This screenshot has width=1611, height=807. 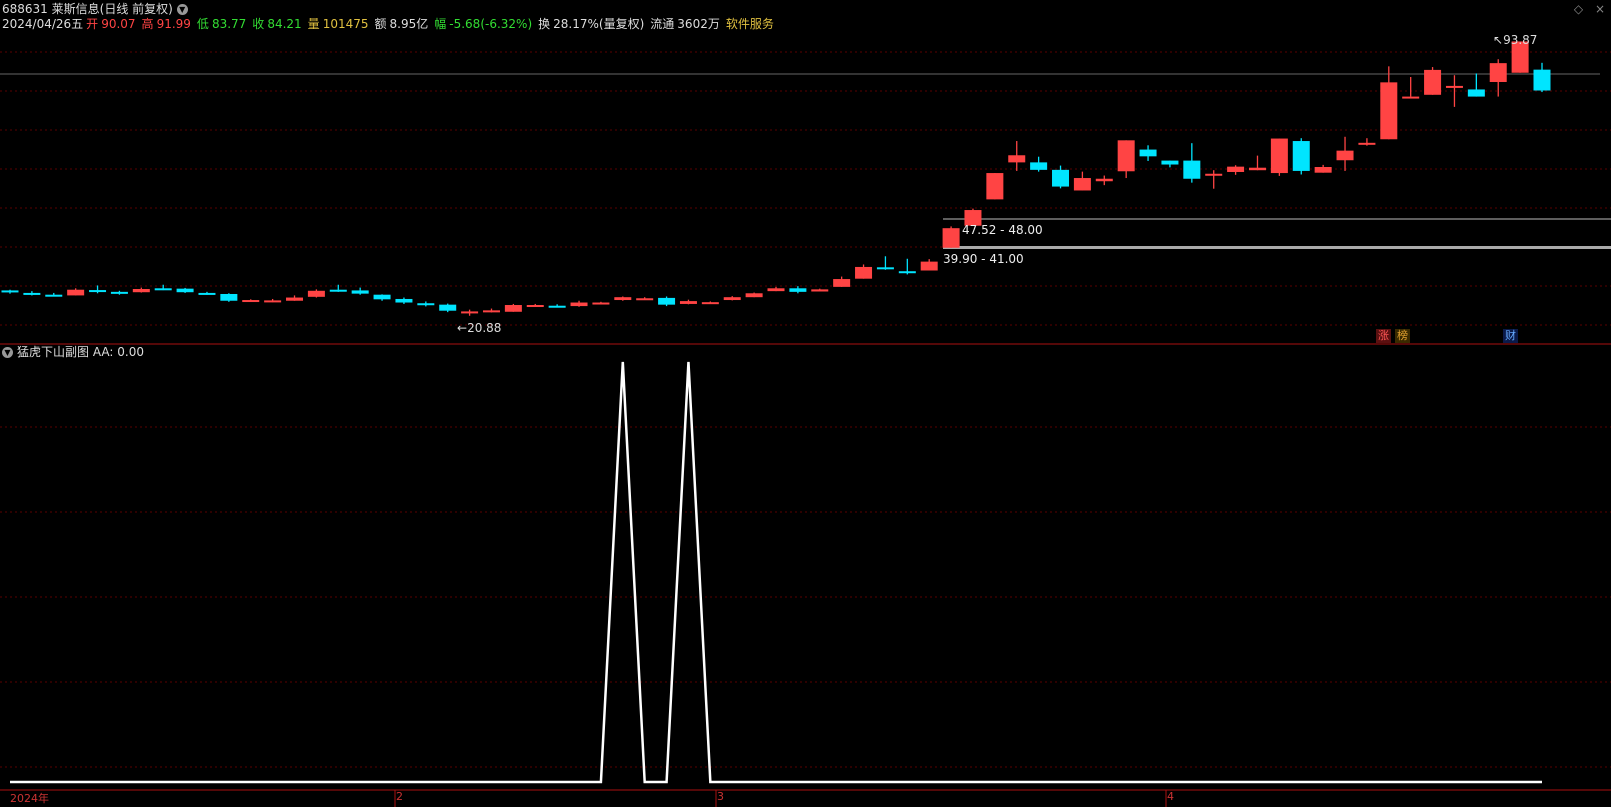 I want to click on high-price-value: 93.87, so click(x=1520, y=40).